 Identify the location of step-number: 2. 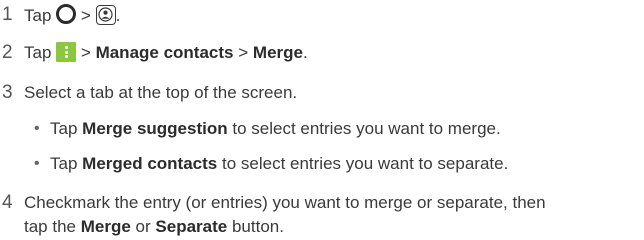
(7, 52).